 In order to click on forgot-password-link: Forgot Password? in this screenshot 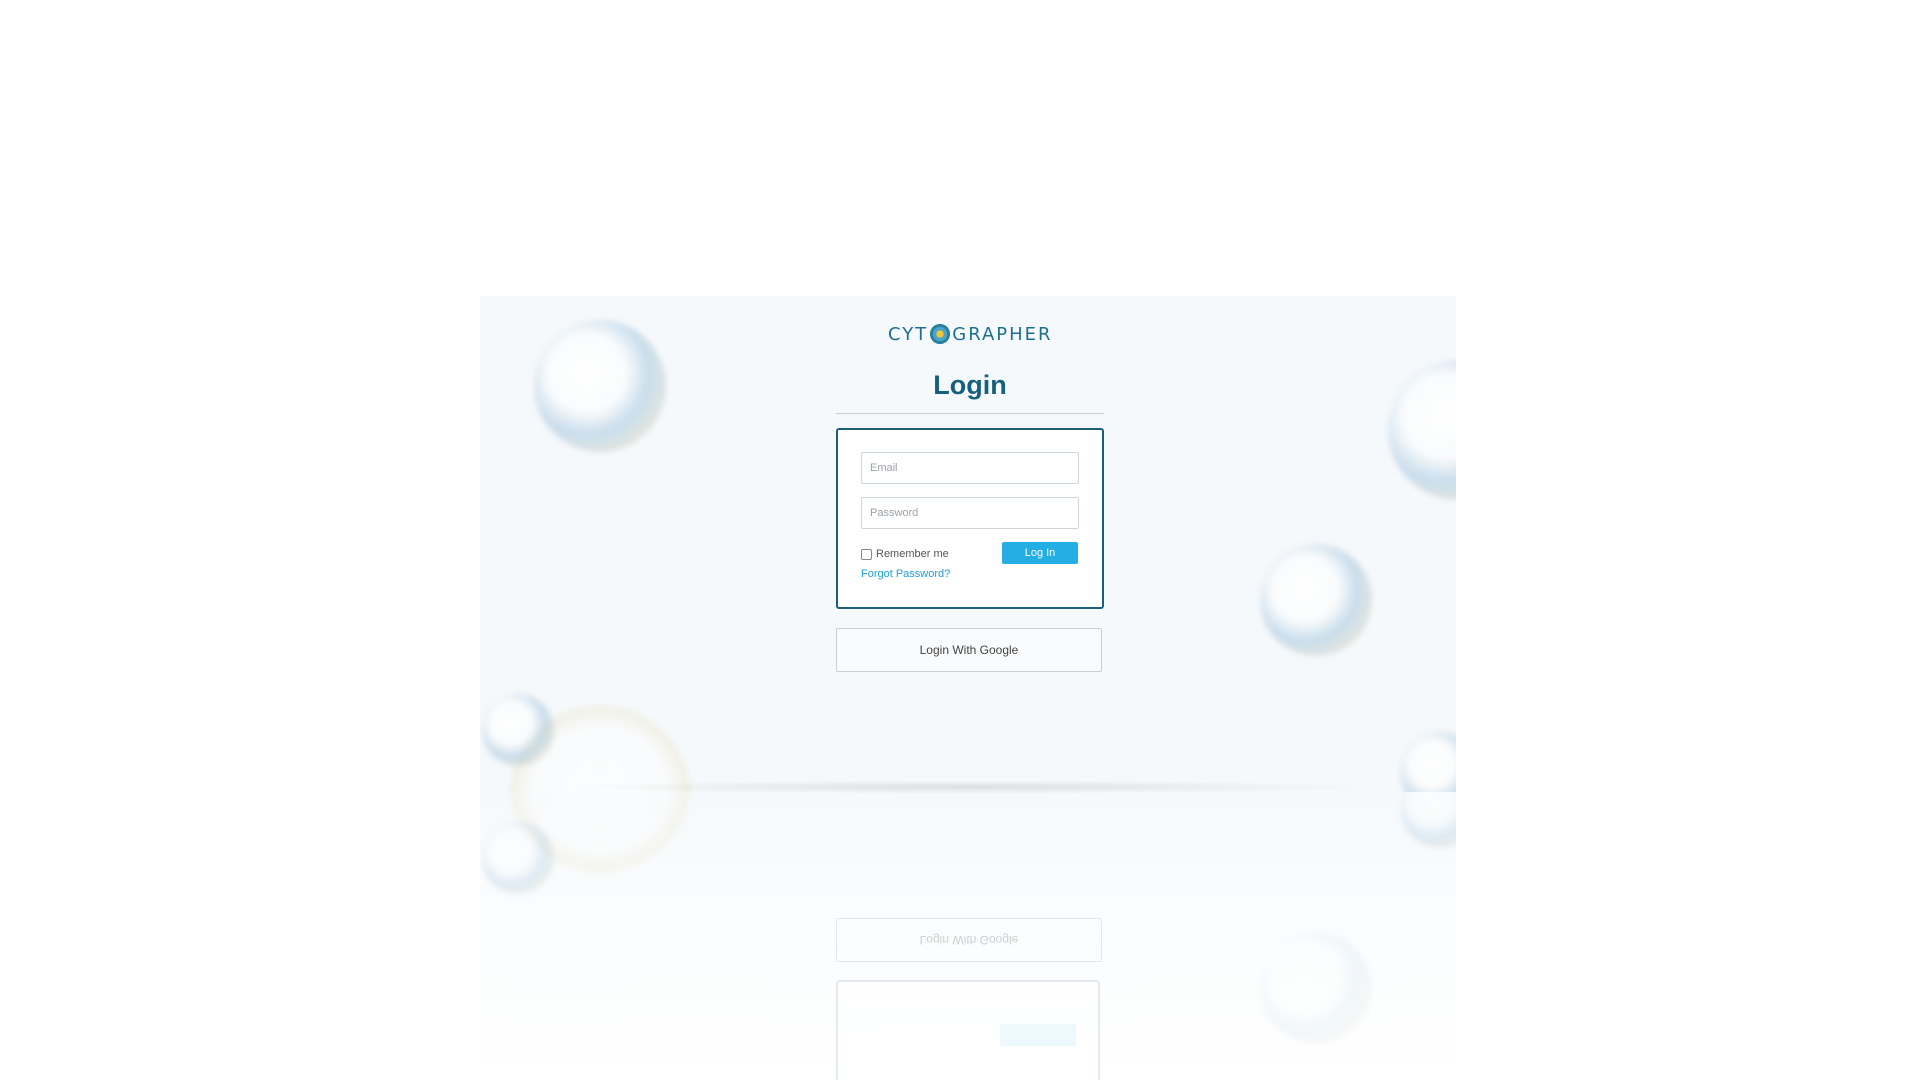, I will do `click(905, 574)`.